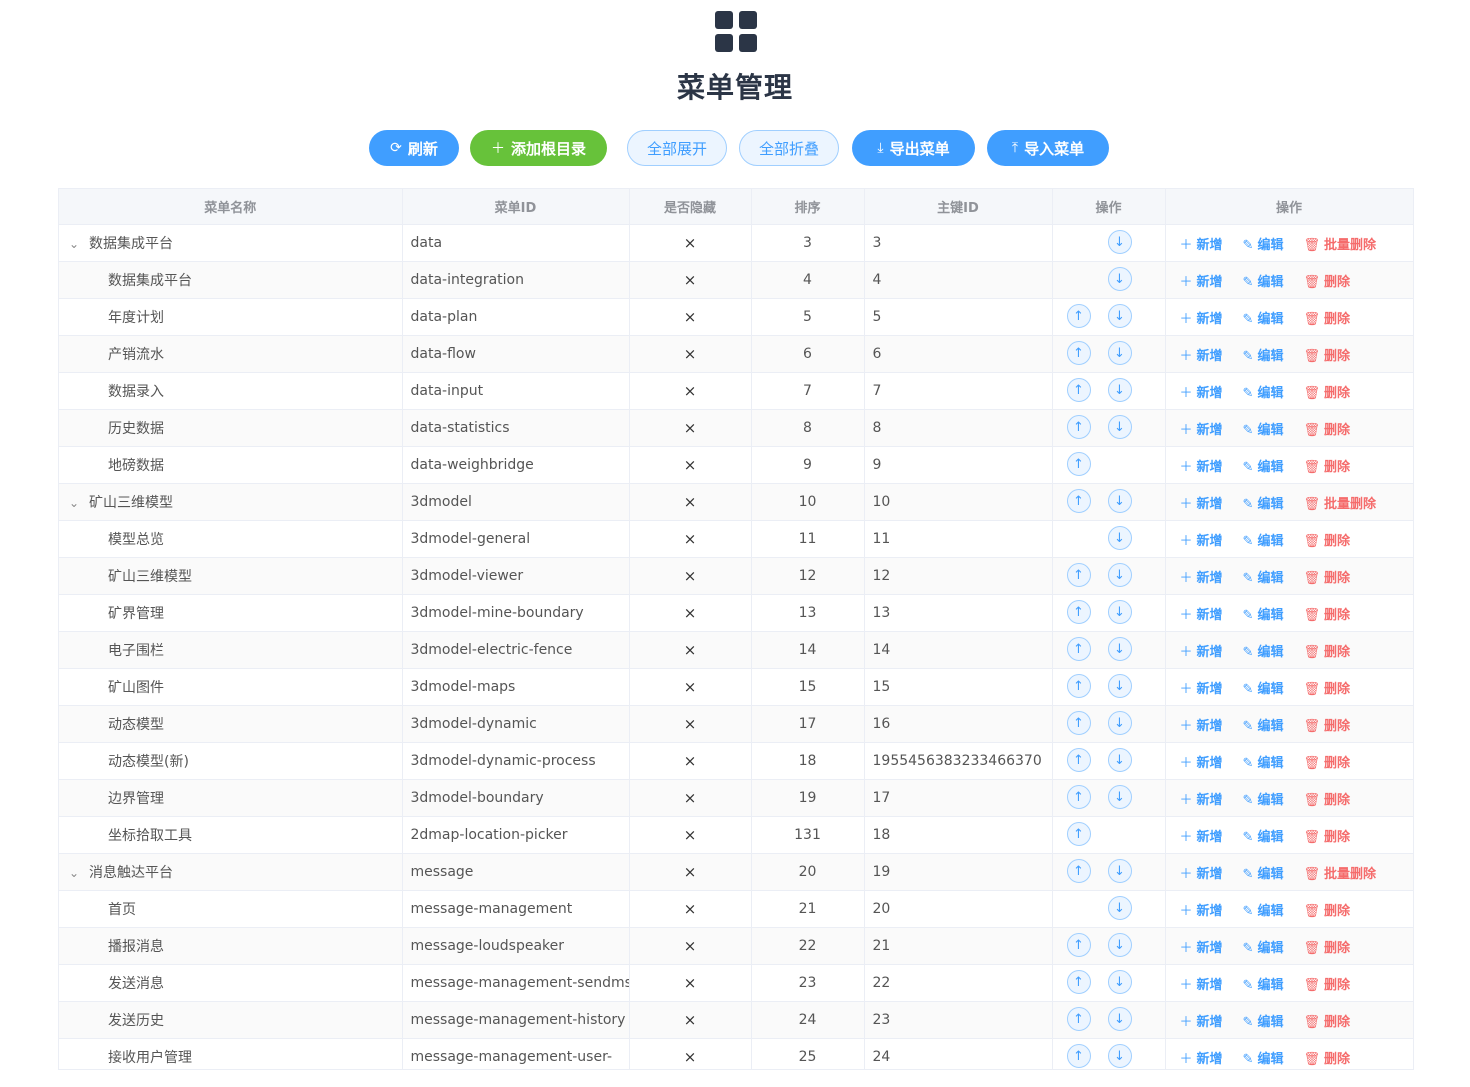 The height and width of the screenshot is (1087, 1470). I want to click on collapse-all-button: 全部折叠, so click(789, 148).